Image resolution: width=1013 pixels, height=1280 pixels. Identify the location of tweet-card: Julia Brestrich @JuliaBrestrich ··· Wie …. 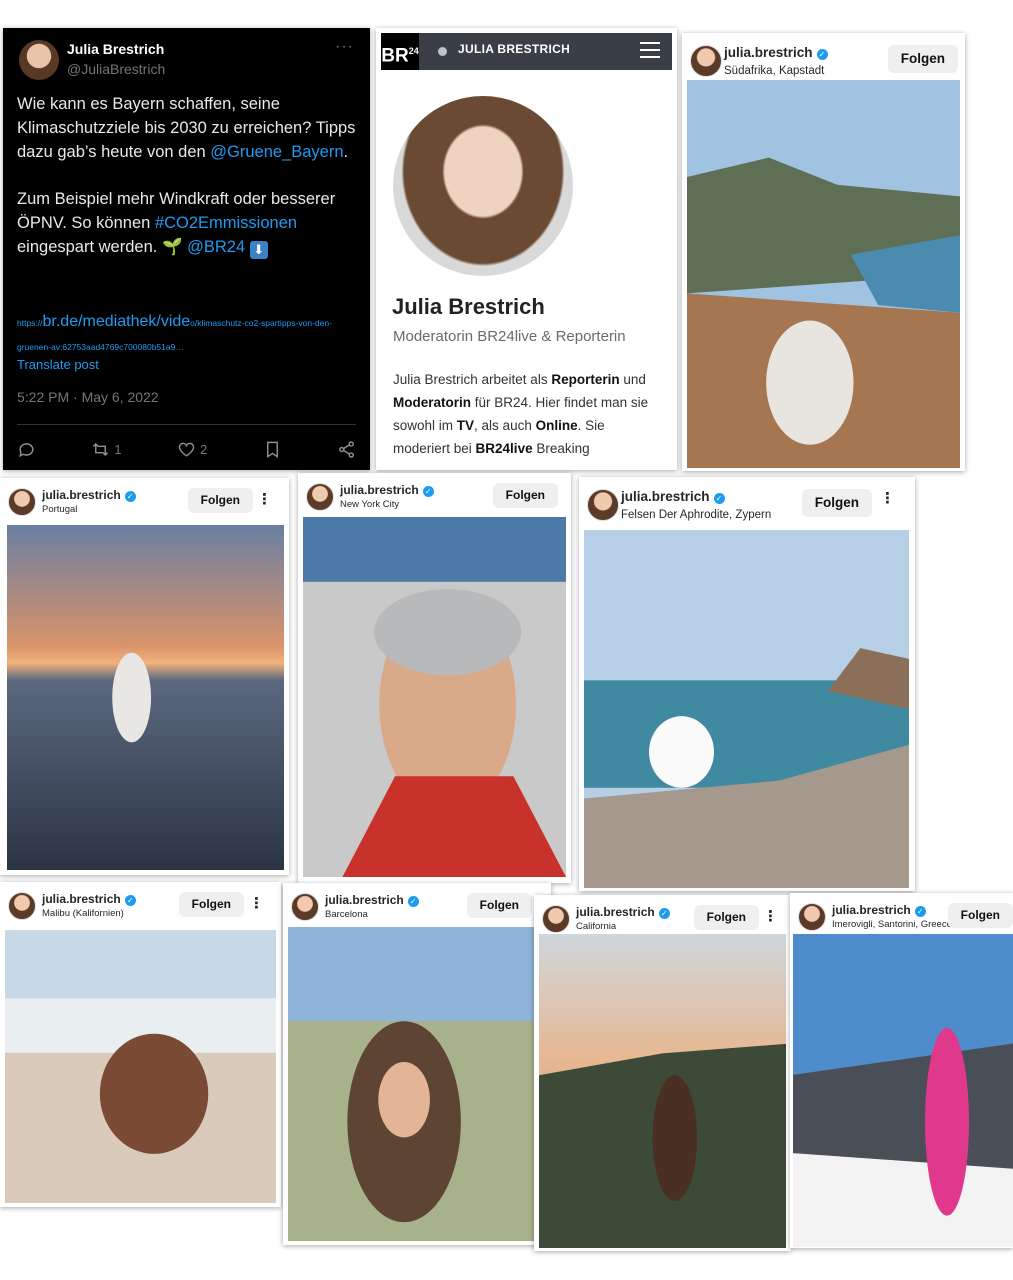
(186, 249).